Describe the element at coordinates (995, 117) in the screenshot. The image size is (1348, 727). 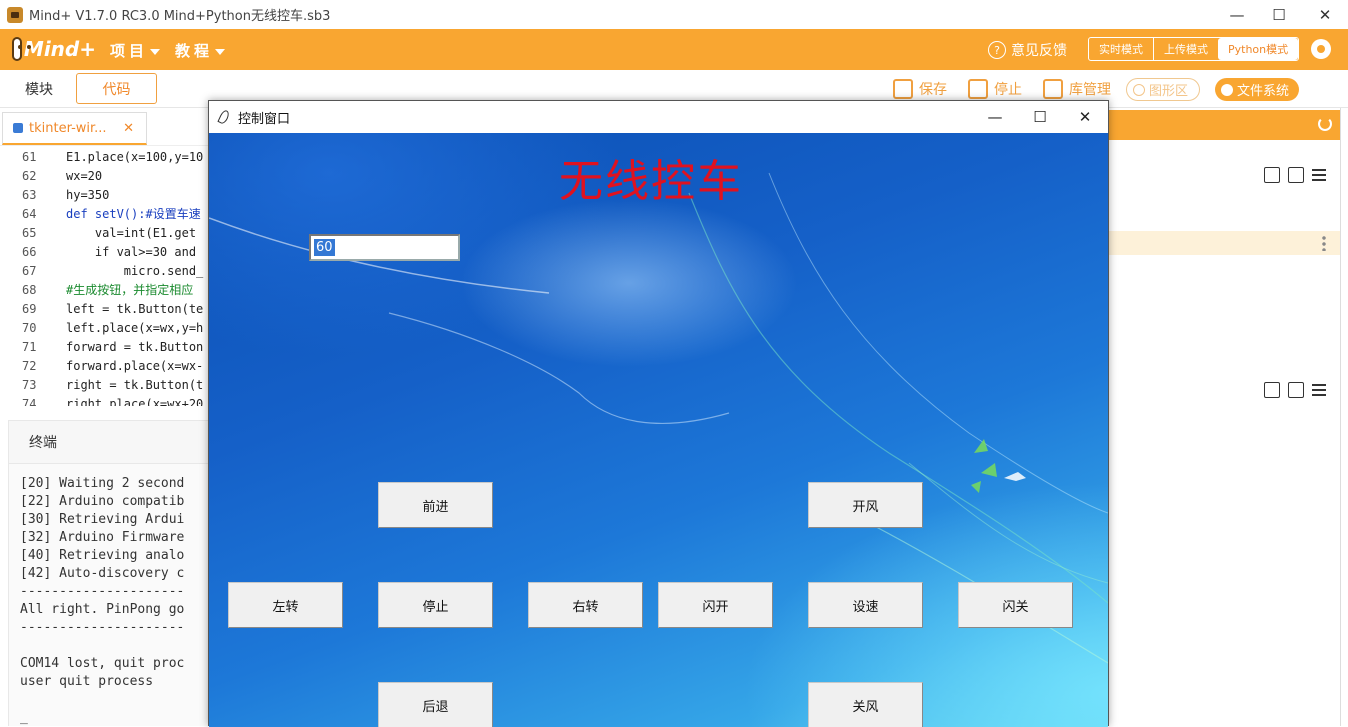
I see `tk-minimize-button: —` at that location.